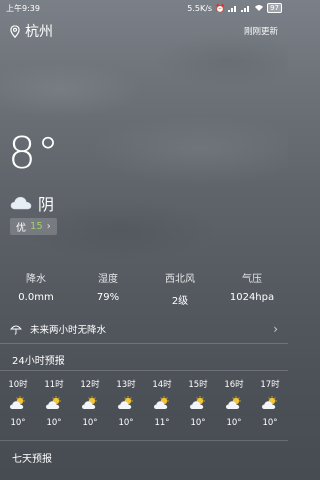 Image resolution: width=320 pixels, height=480 pixels. I want to click on stat-value: 1024hpa, so click(252, 297).